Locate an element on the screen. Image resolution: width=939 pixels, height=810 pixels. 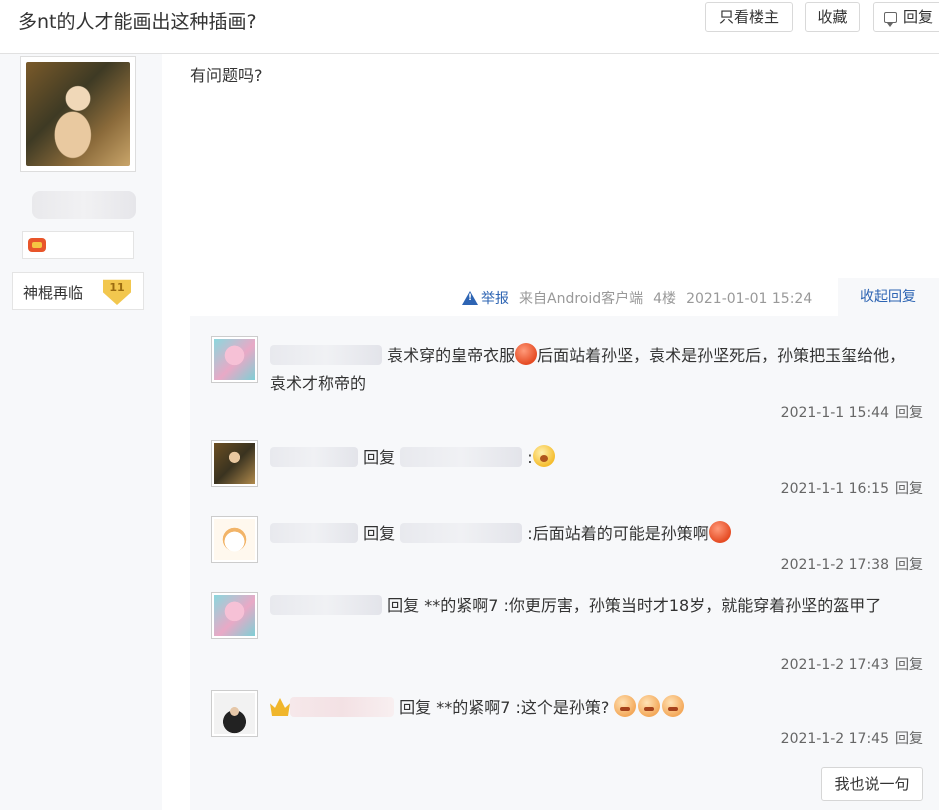
post-source: 来自Android客户端 is located at coordinates (581, 299).